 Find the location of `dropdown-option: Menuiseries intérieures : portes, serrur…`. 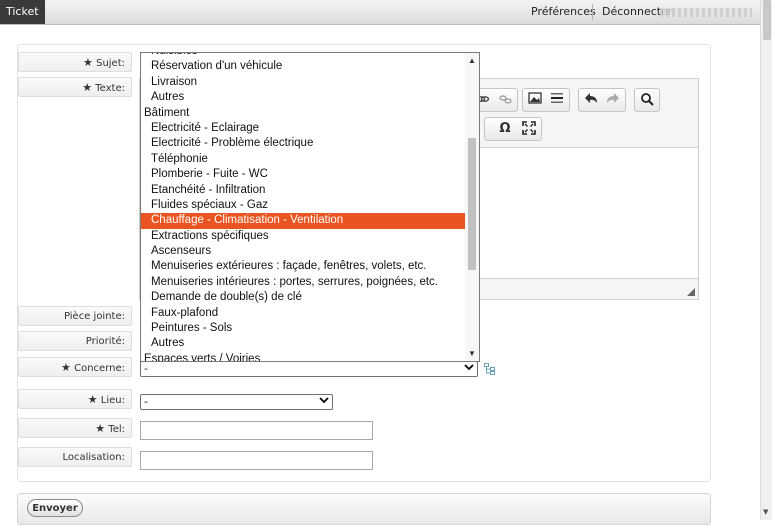

dropdown-option: Menuiseries intérieures : portes, serrur… is located at coordinates (303, 282).